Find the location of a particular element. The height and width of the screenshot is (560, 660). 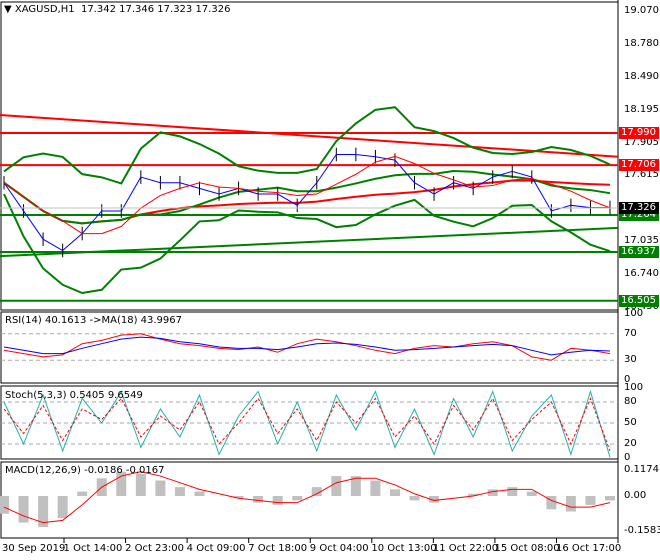

time-tick: 4 Oct 09:00 is located at coordinates (216, 548).